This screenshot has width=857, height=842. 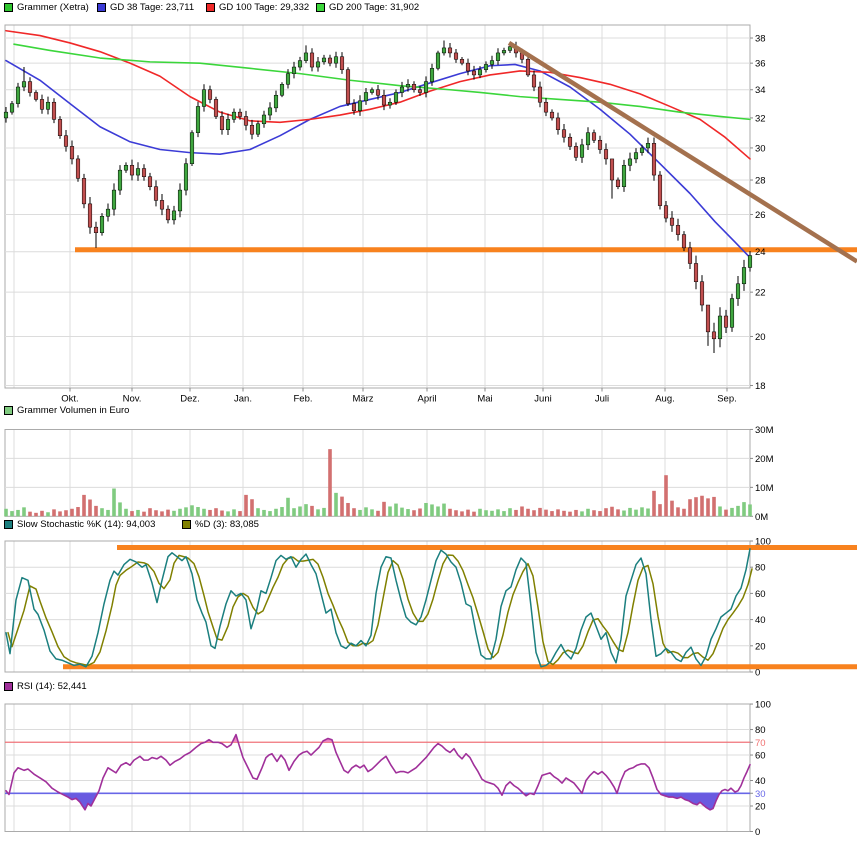 What do you see at coordinates (484, 399) in the screenshot?
I see `svg-text: Mai` at bounding box center [484, 399].